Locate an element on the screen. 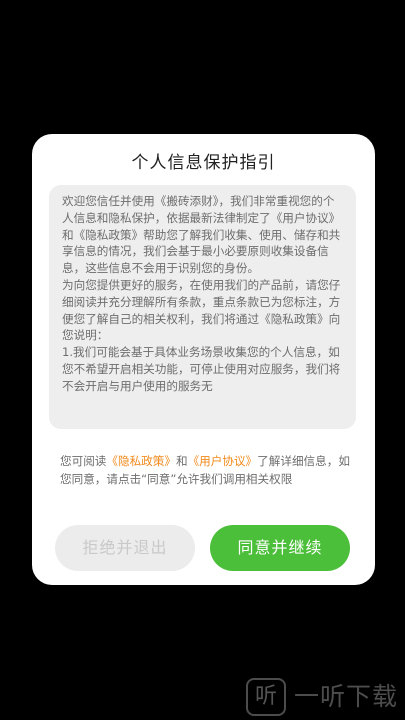  watermark-logo-icon: 听 is located at coordinates (266, 697).